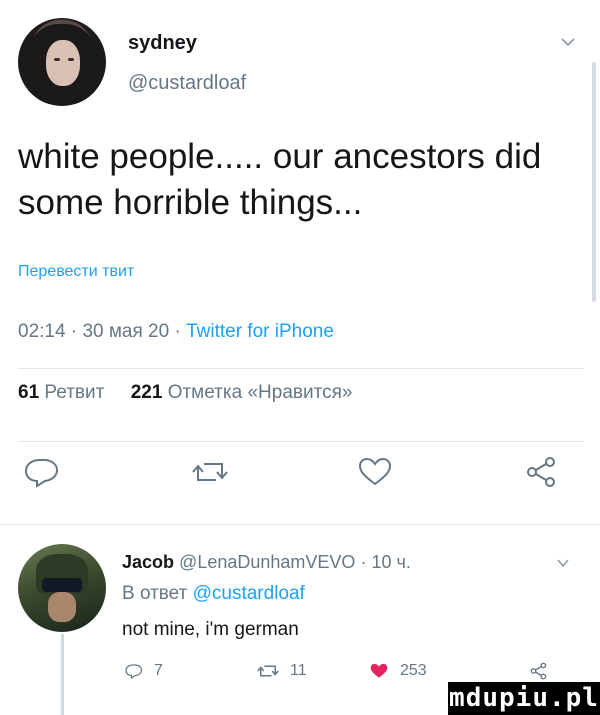 The height and width of the screenshot is (715, 600). What do you see at coordinates (594, 182) in the screenshot?
I see `scrollbar` at bounding box center [594, 182].